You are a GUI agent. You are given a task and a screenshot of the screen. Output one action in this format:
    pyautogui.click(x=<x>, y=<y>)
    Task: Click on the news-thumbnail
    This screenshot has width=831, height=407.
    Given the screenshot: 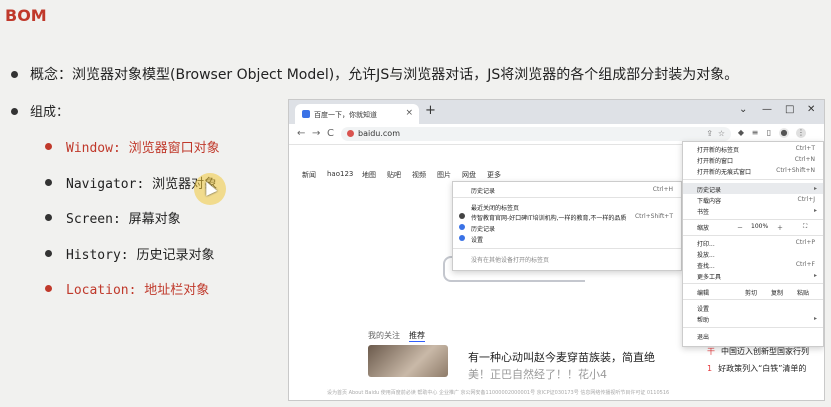 What is the action you would take?
    pyautogui.click(x=408, y=361)
    